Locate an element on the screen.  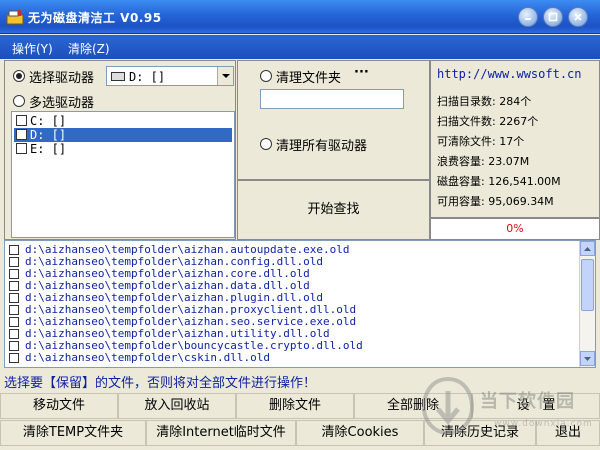
close-button is located at coordinates (578, 17).